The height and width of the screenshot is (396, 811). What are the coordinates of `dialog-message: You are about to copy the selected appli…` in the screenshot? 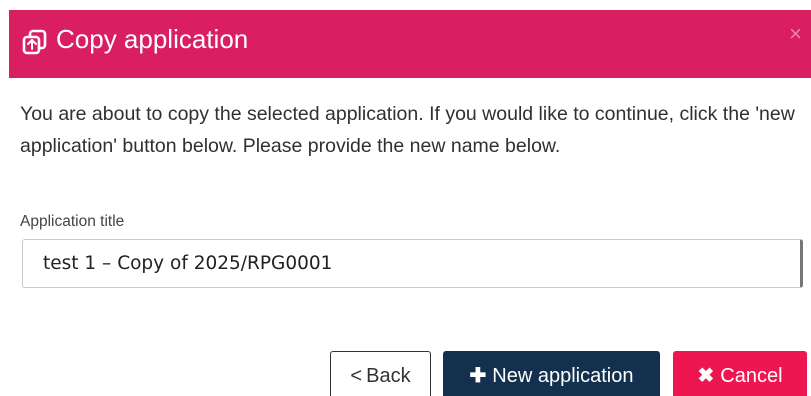 It's located at (407, 130).